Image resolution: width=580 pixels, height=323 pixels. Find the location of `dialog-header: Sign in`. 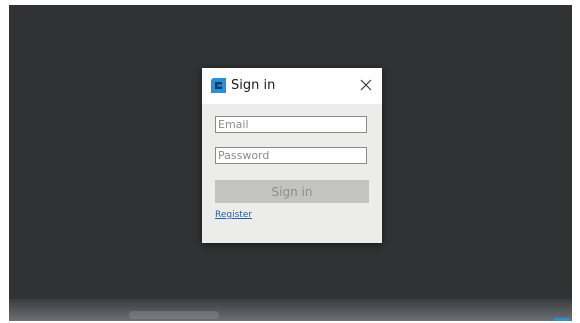

dialog-header: Sign in is located at coordinates (292, 86).